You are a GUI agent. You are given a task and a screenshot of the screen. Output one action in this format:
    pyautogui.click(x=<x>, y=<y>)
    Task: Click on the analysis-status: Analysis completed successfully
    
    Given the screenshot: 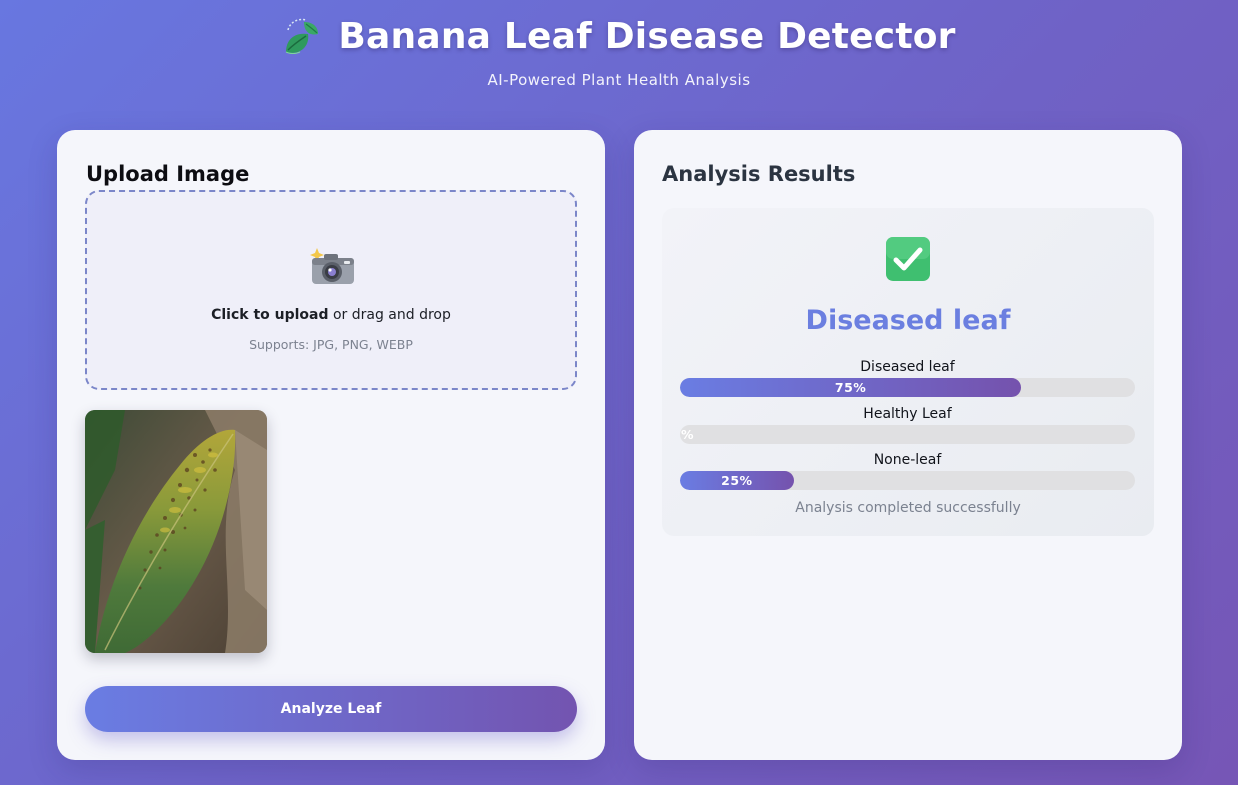 What is the action you would take?
    pyautogui.click(x=908, y=508)
    